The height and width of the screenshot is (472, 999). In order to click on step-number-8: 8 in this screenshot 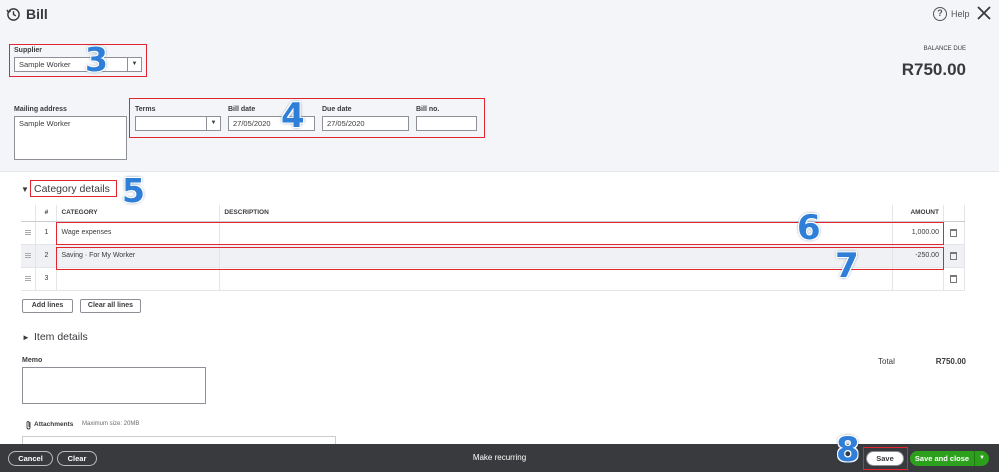, I will do `click(848, 450)`.